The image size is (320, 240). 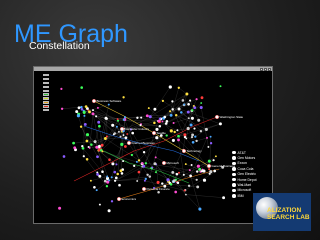 I want to click on graph-node-labeled: Microsoft, so click(x=170, y=162).